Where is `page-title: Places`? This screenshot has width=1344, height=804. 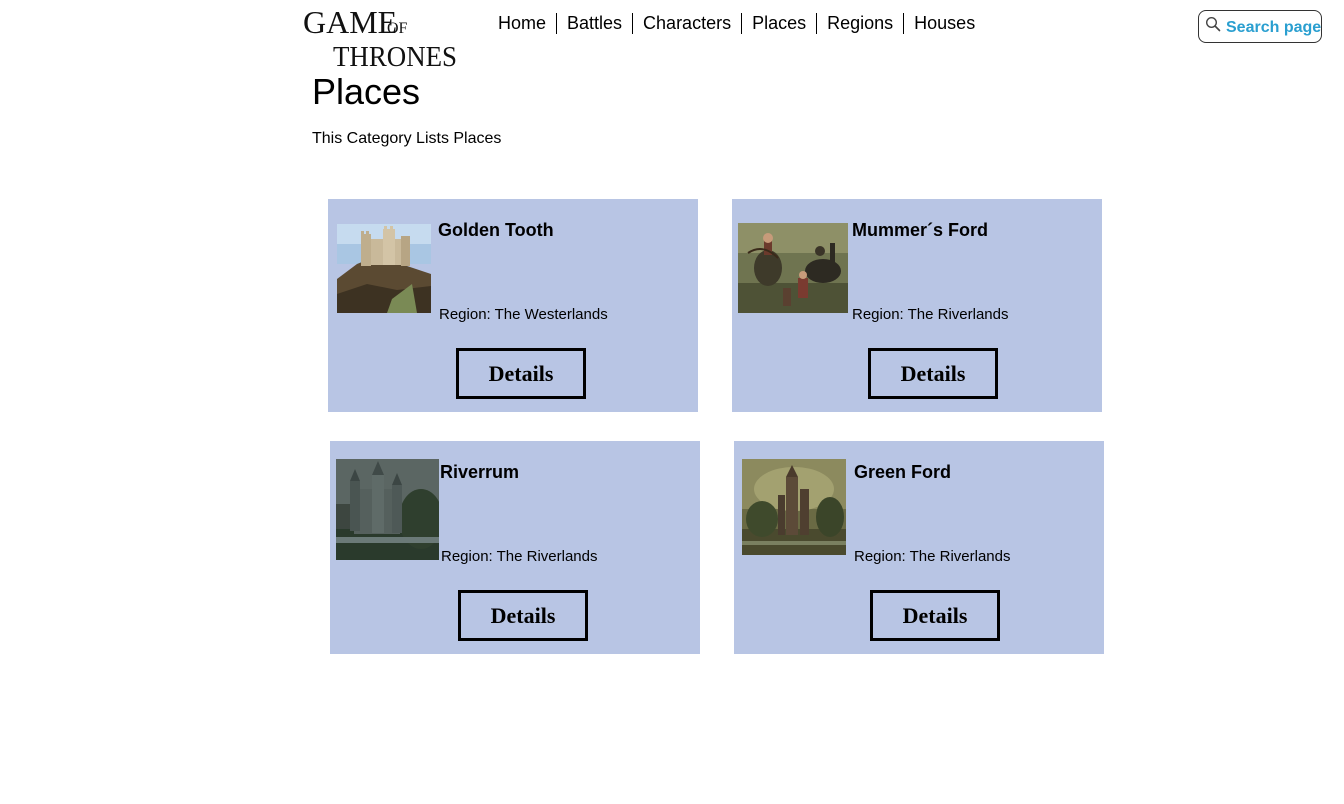 page-title: Places is located at coordinates (366, 91).